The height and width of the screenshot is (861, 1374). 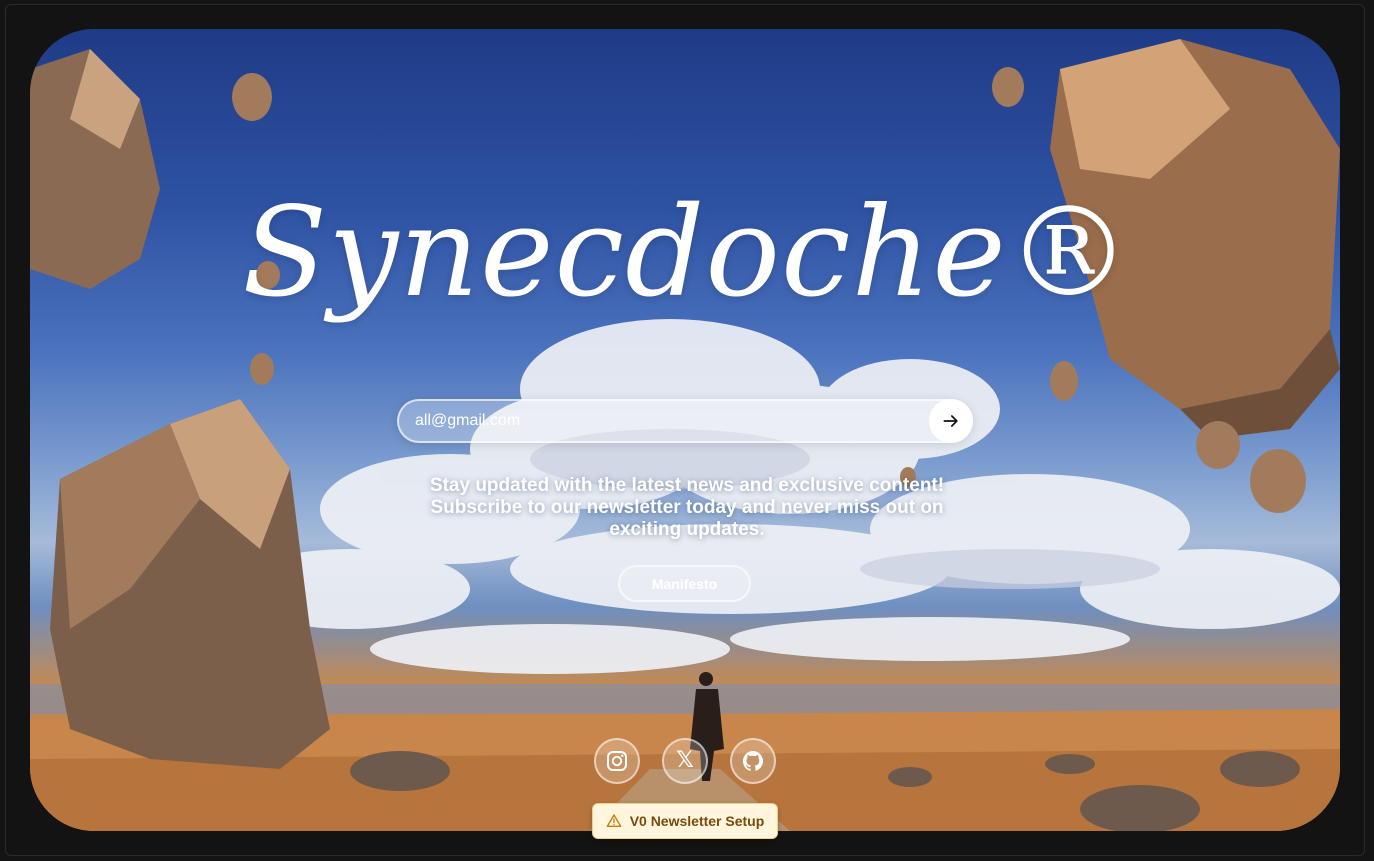 I want to click on x-link: 𝕏, so click(x=685, y=761).